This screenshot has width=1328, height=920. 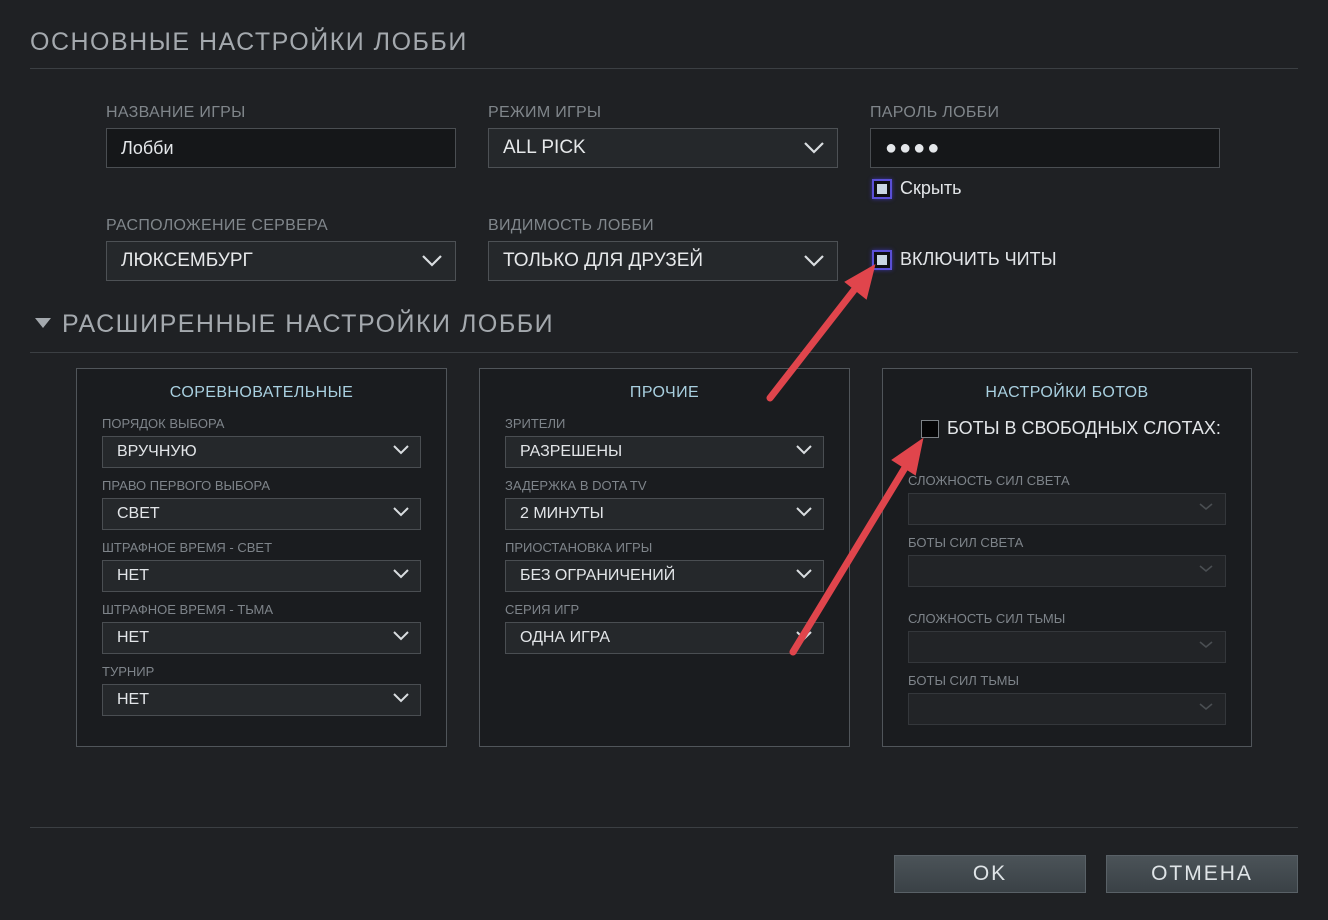 I want to click on server-select: ЛЮКСЕМБУРГ, so click(x=281, y=261).